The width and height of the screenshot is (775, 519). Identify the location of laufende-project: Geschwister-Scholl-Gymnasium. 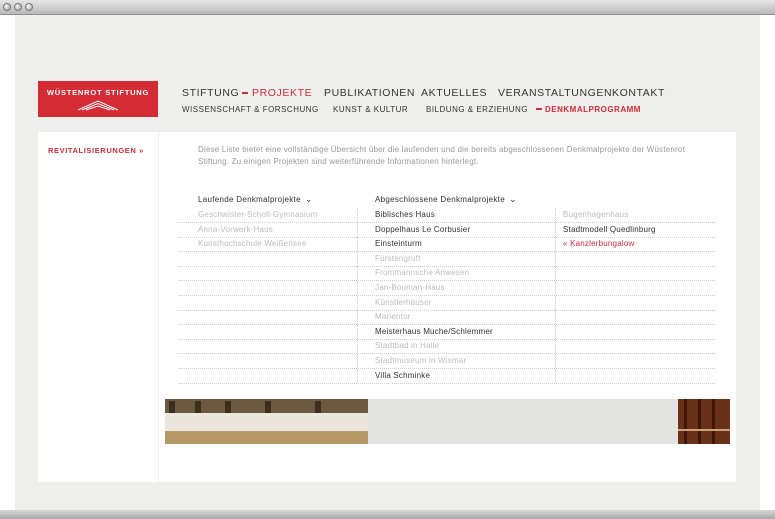
(258, 214).